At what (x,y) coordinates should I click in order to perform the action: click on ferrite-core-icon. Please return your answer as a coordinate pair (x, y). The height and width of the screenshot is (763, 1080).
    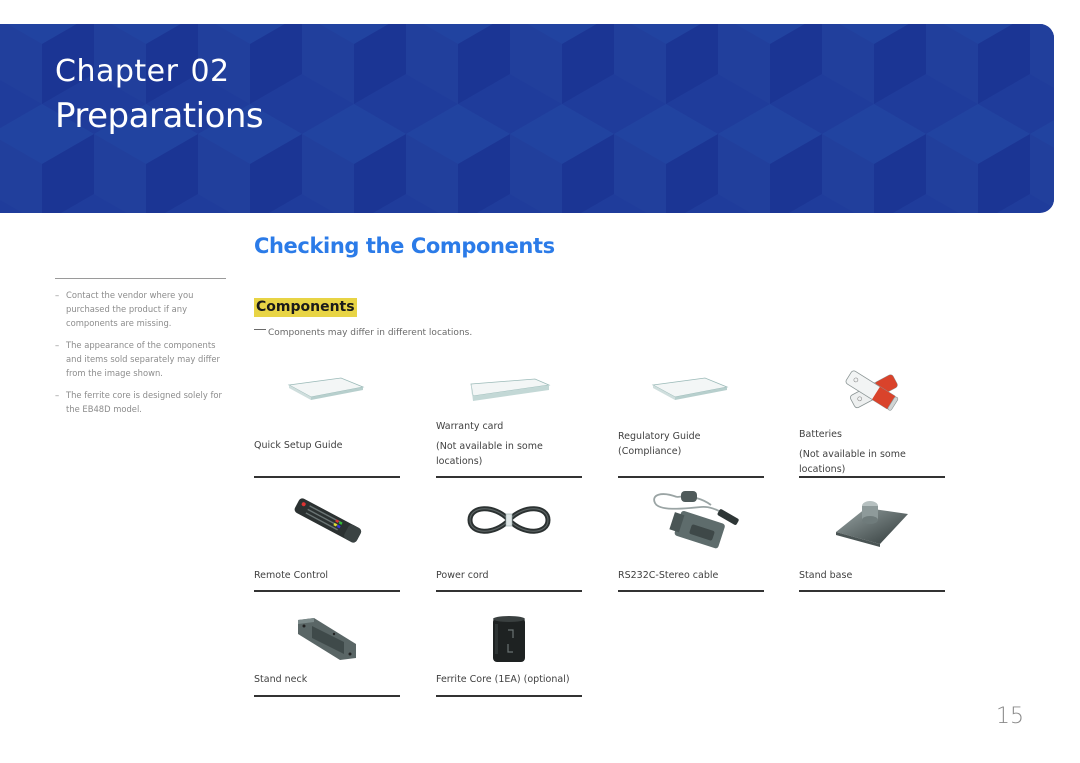
    Looking at the image, I should click on (509, 640).